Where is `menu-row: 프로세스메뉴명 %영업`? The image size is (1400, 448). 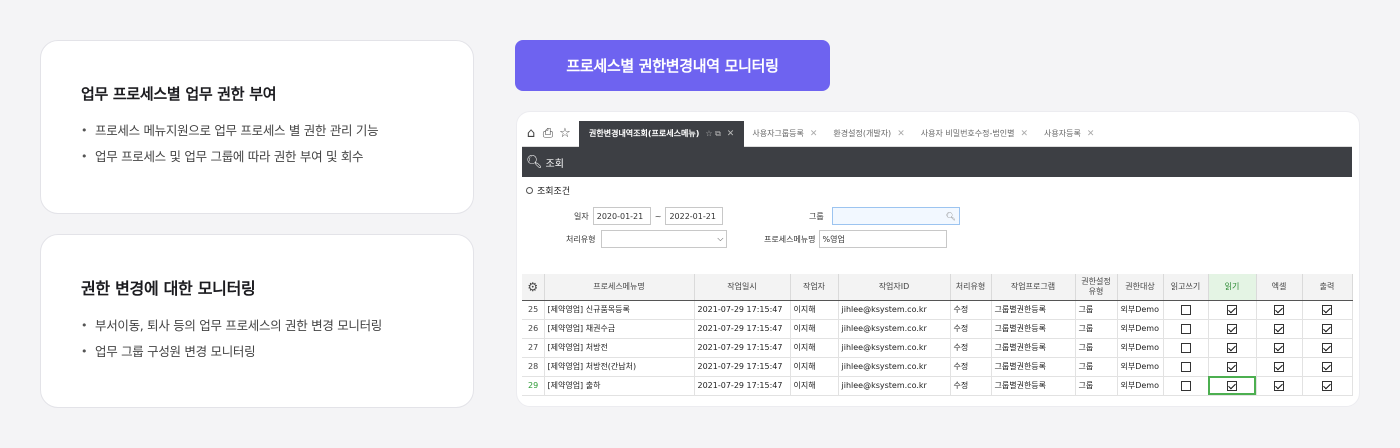
menu-row: 프로세스메뉴명 %영업 is located at coordinates (855, 239).